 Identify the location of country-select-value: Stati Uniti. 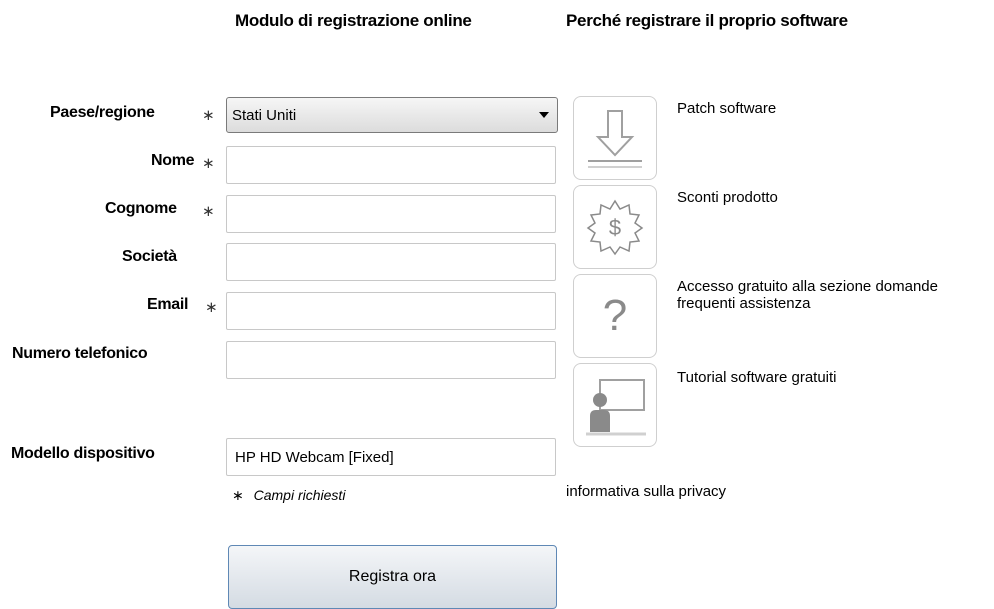
(264, 115).